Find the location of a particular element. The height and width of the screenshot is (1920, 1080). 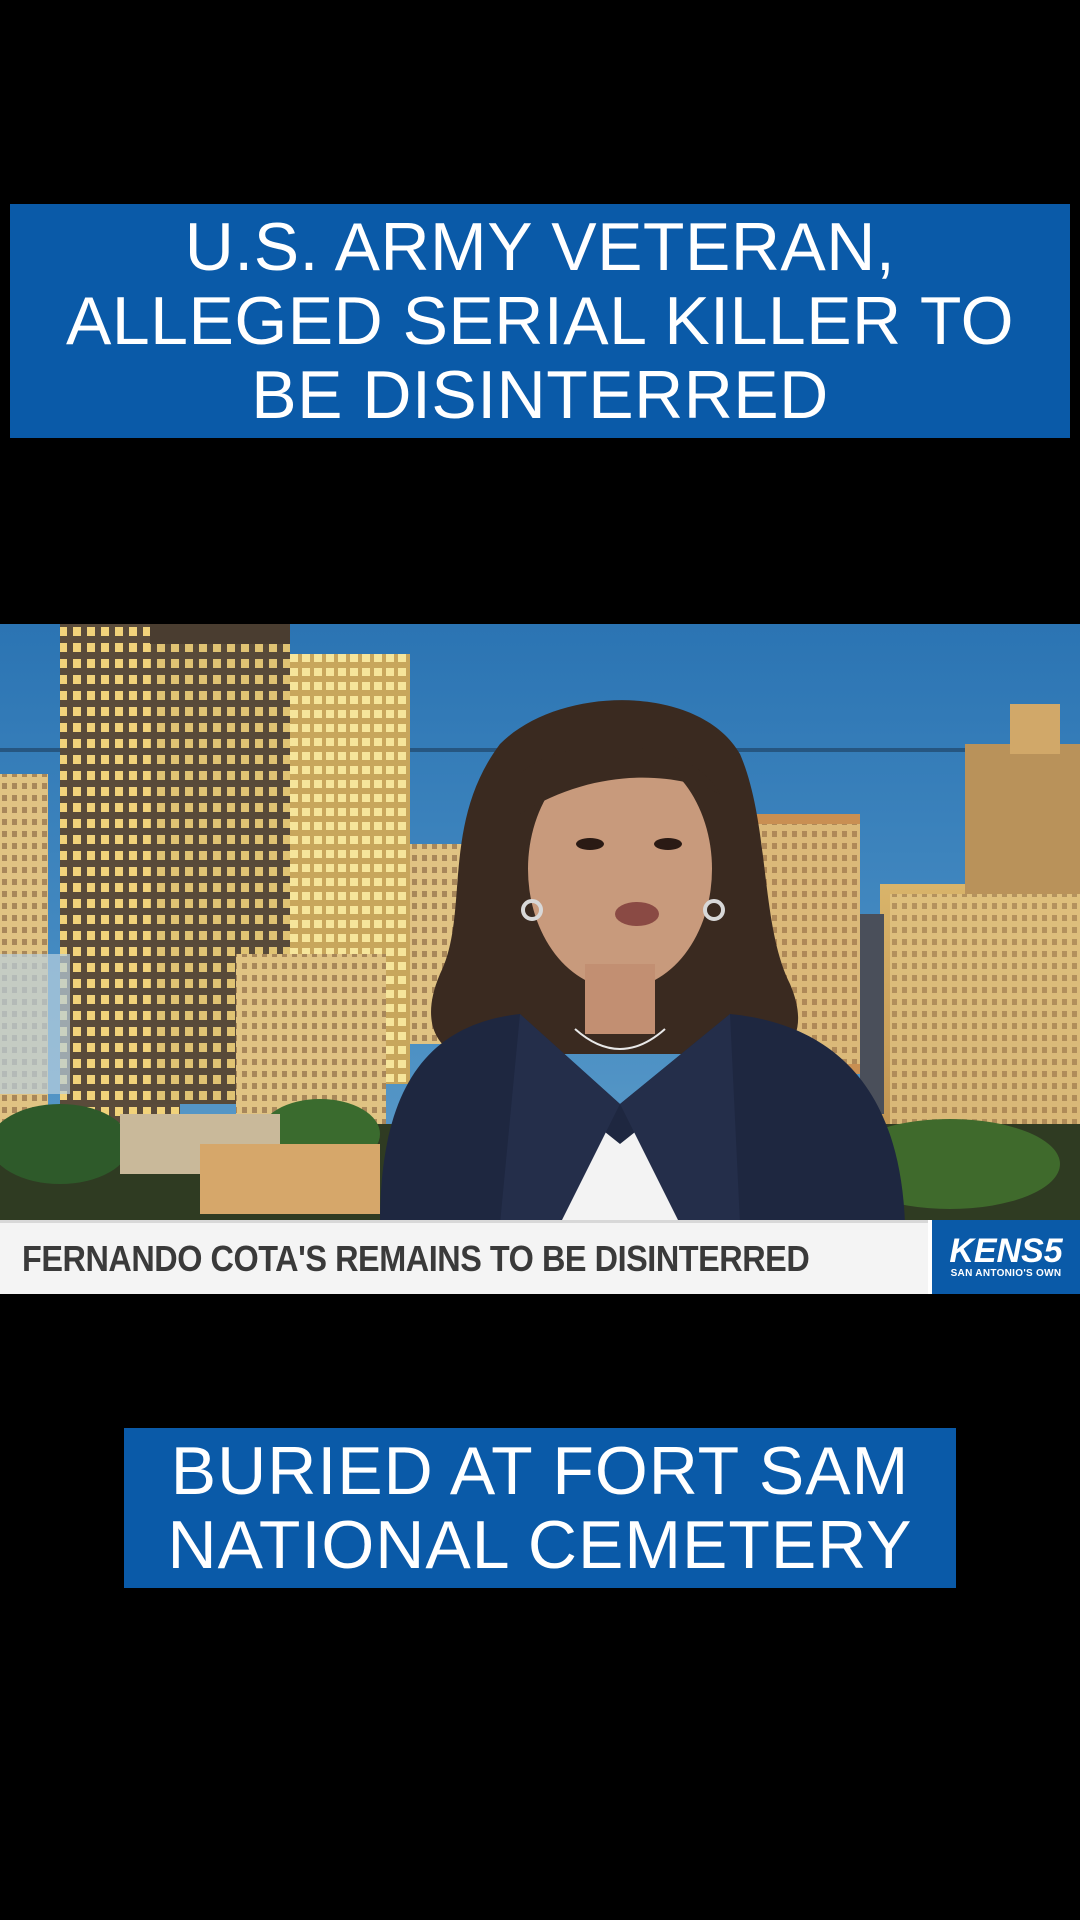

station-logo-tagline: SAN ANTONIO'S OWN is located at coordinates (1006, 1273).